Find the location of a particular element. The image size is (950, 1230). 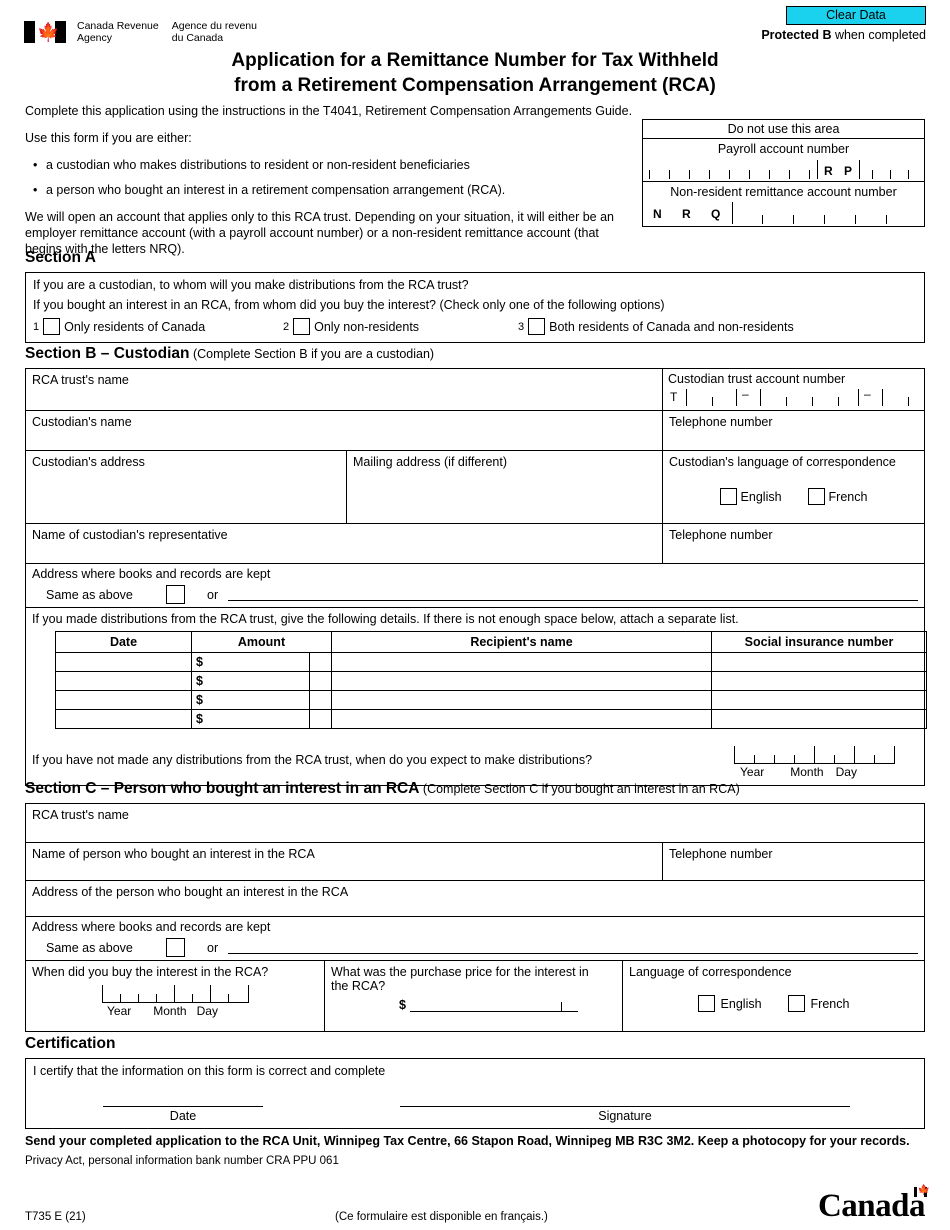

purchase-price-dollar-sign: $ is located at coordinates (402, 1005).